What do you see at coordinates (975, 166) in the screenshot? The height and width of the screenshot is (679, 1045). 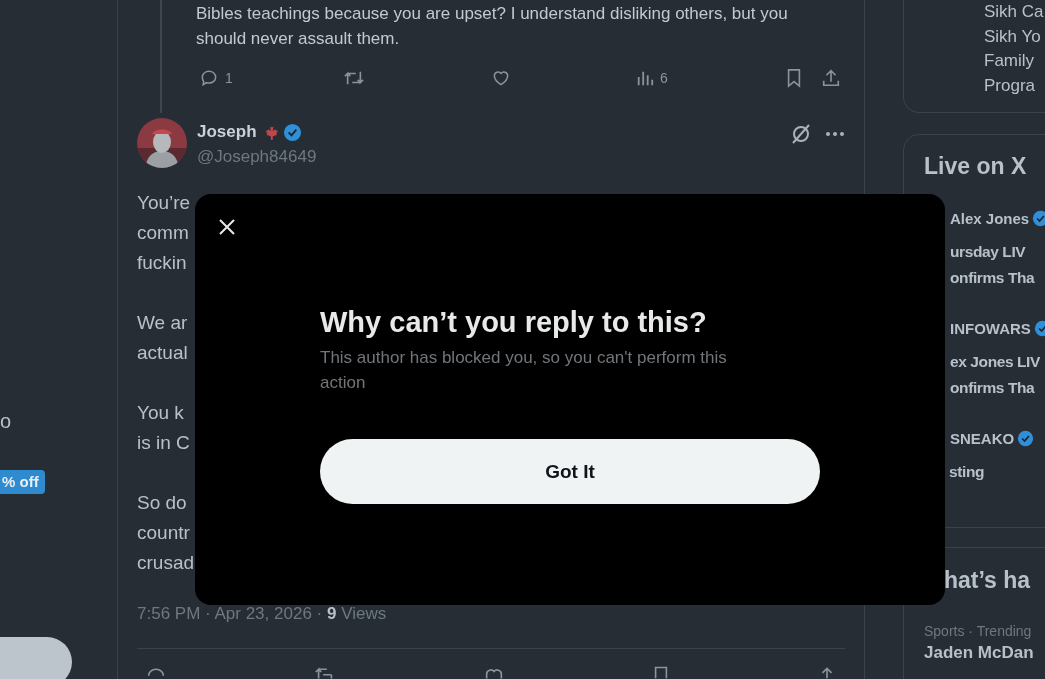 I see `section-title: Live on X` at bounding box center [975, 166].